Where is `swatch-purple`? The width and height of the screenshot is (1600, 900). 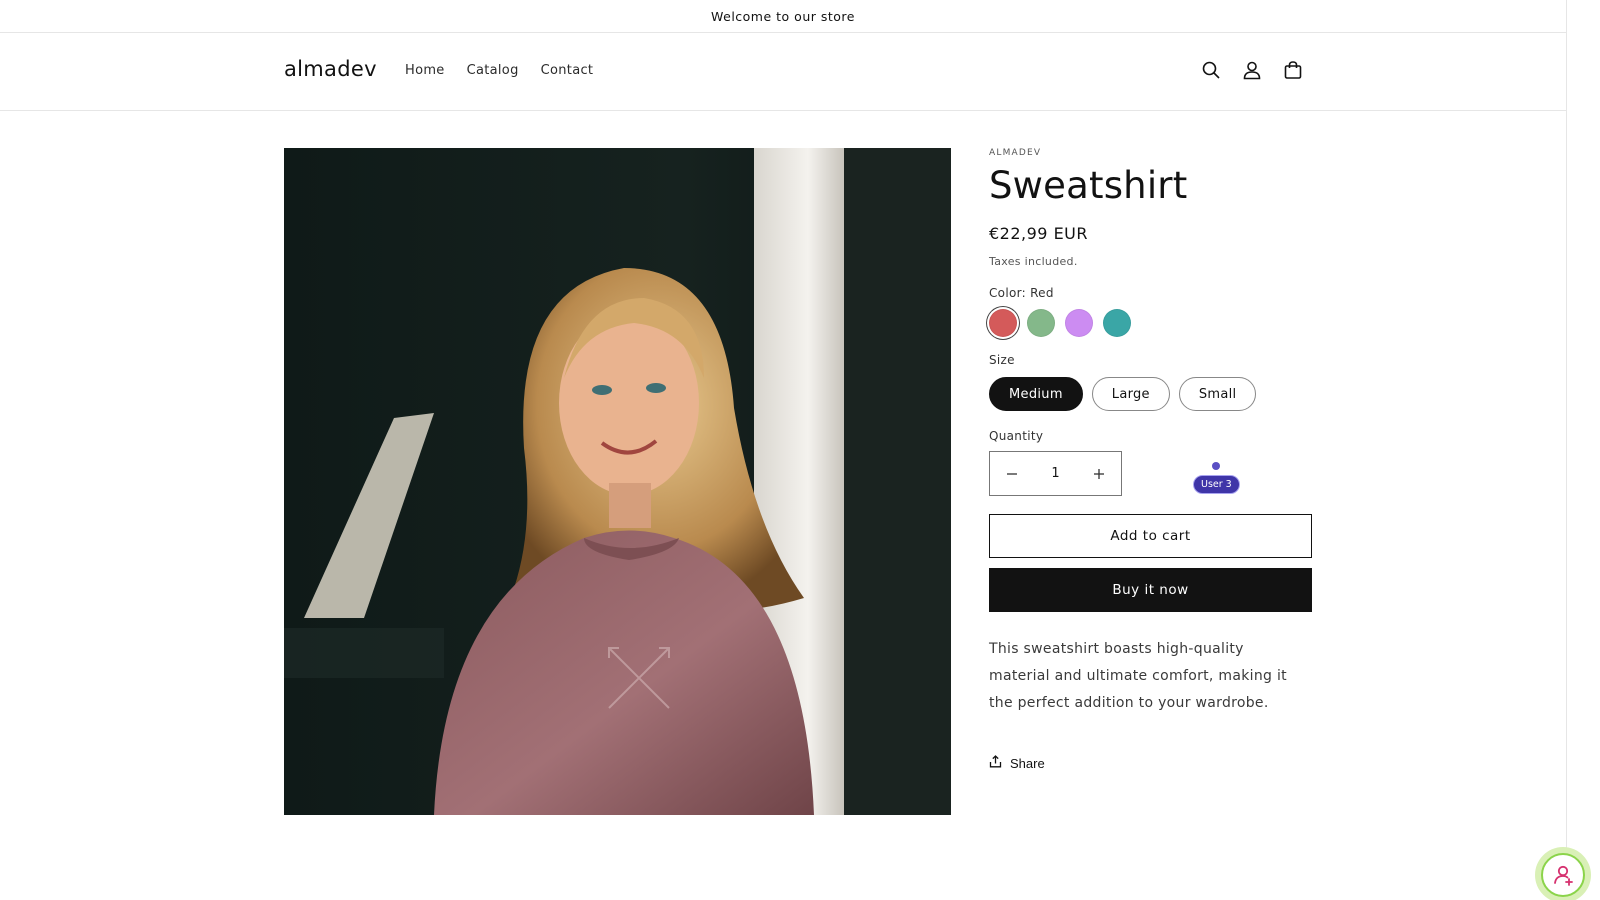 swatch-purple is located at coordinates (1079, 323).